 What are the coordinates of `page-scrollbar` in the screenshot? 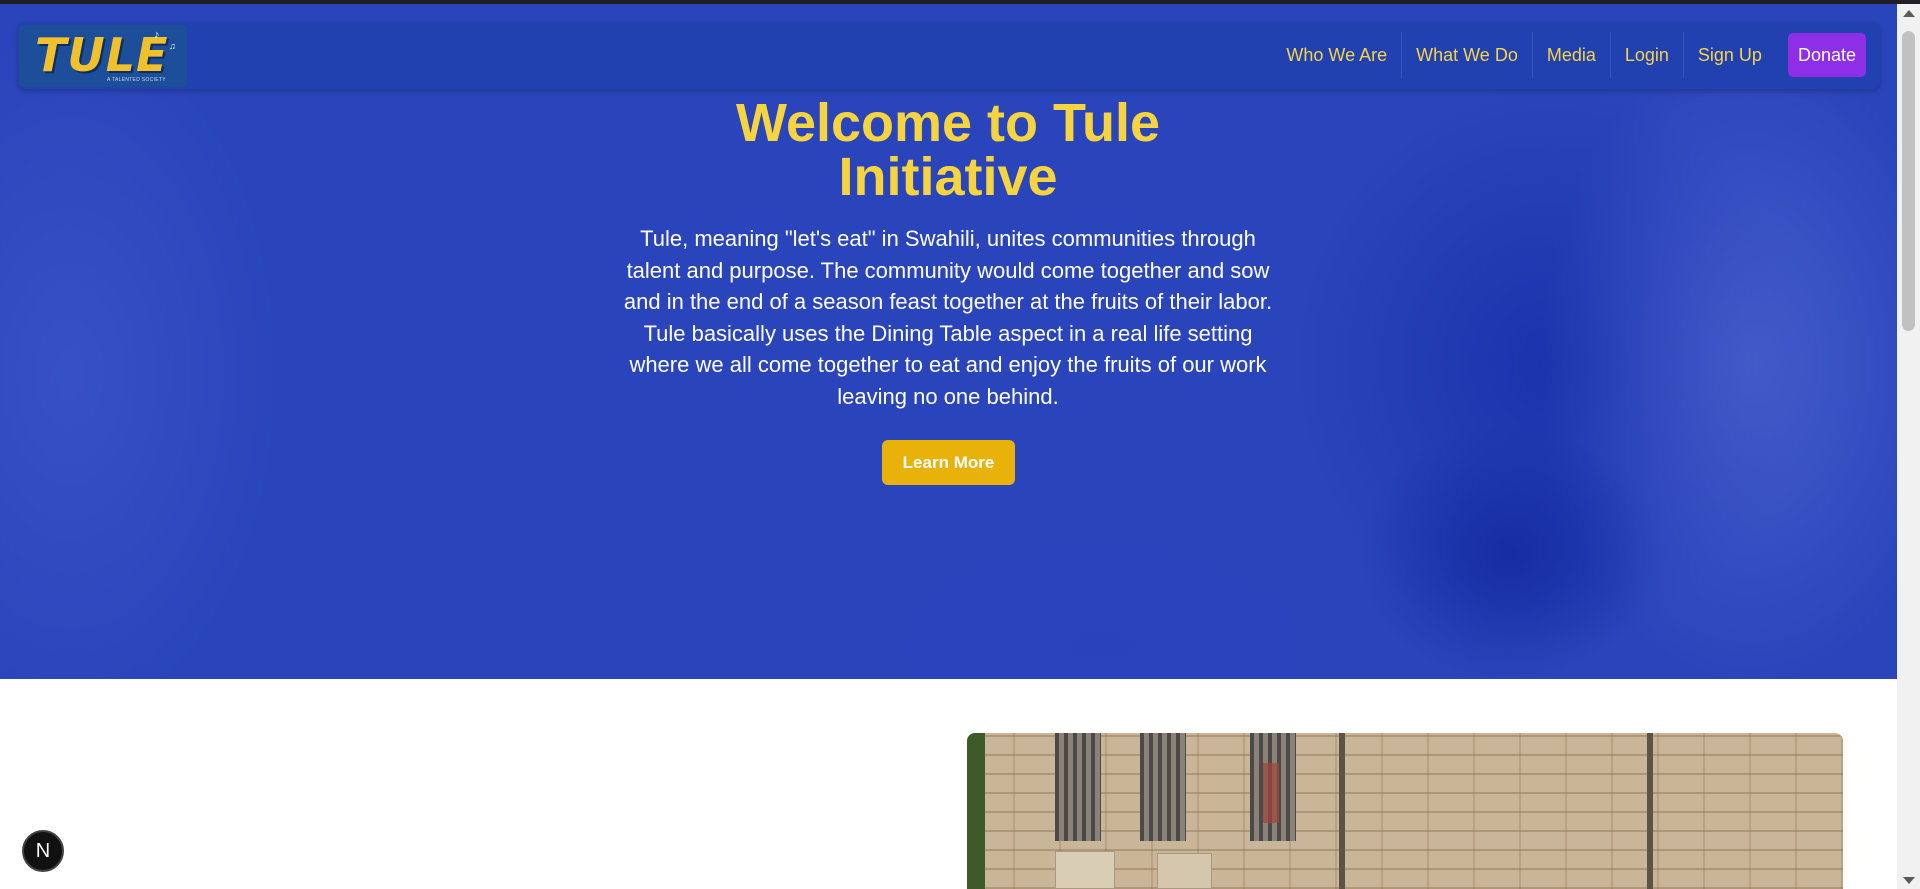 It's located at (1908, 446).